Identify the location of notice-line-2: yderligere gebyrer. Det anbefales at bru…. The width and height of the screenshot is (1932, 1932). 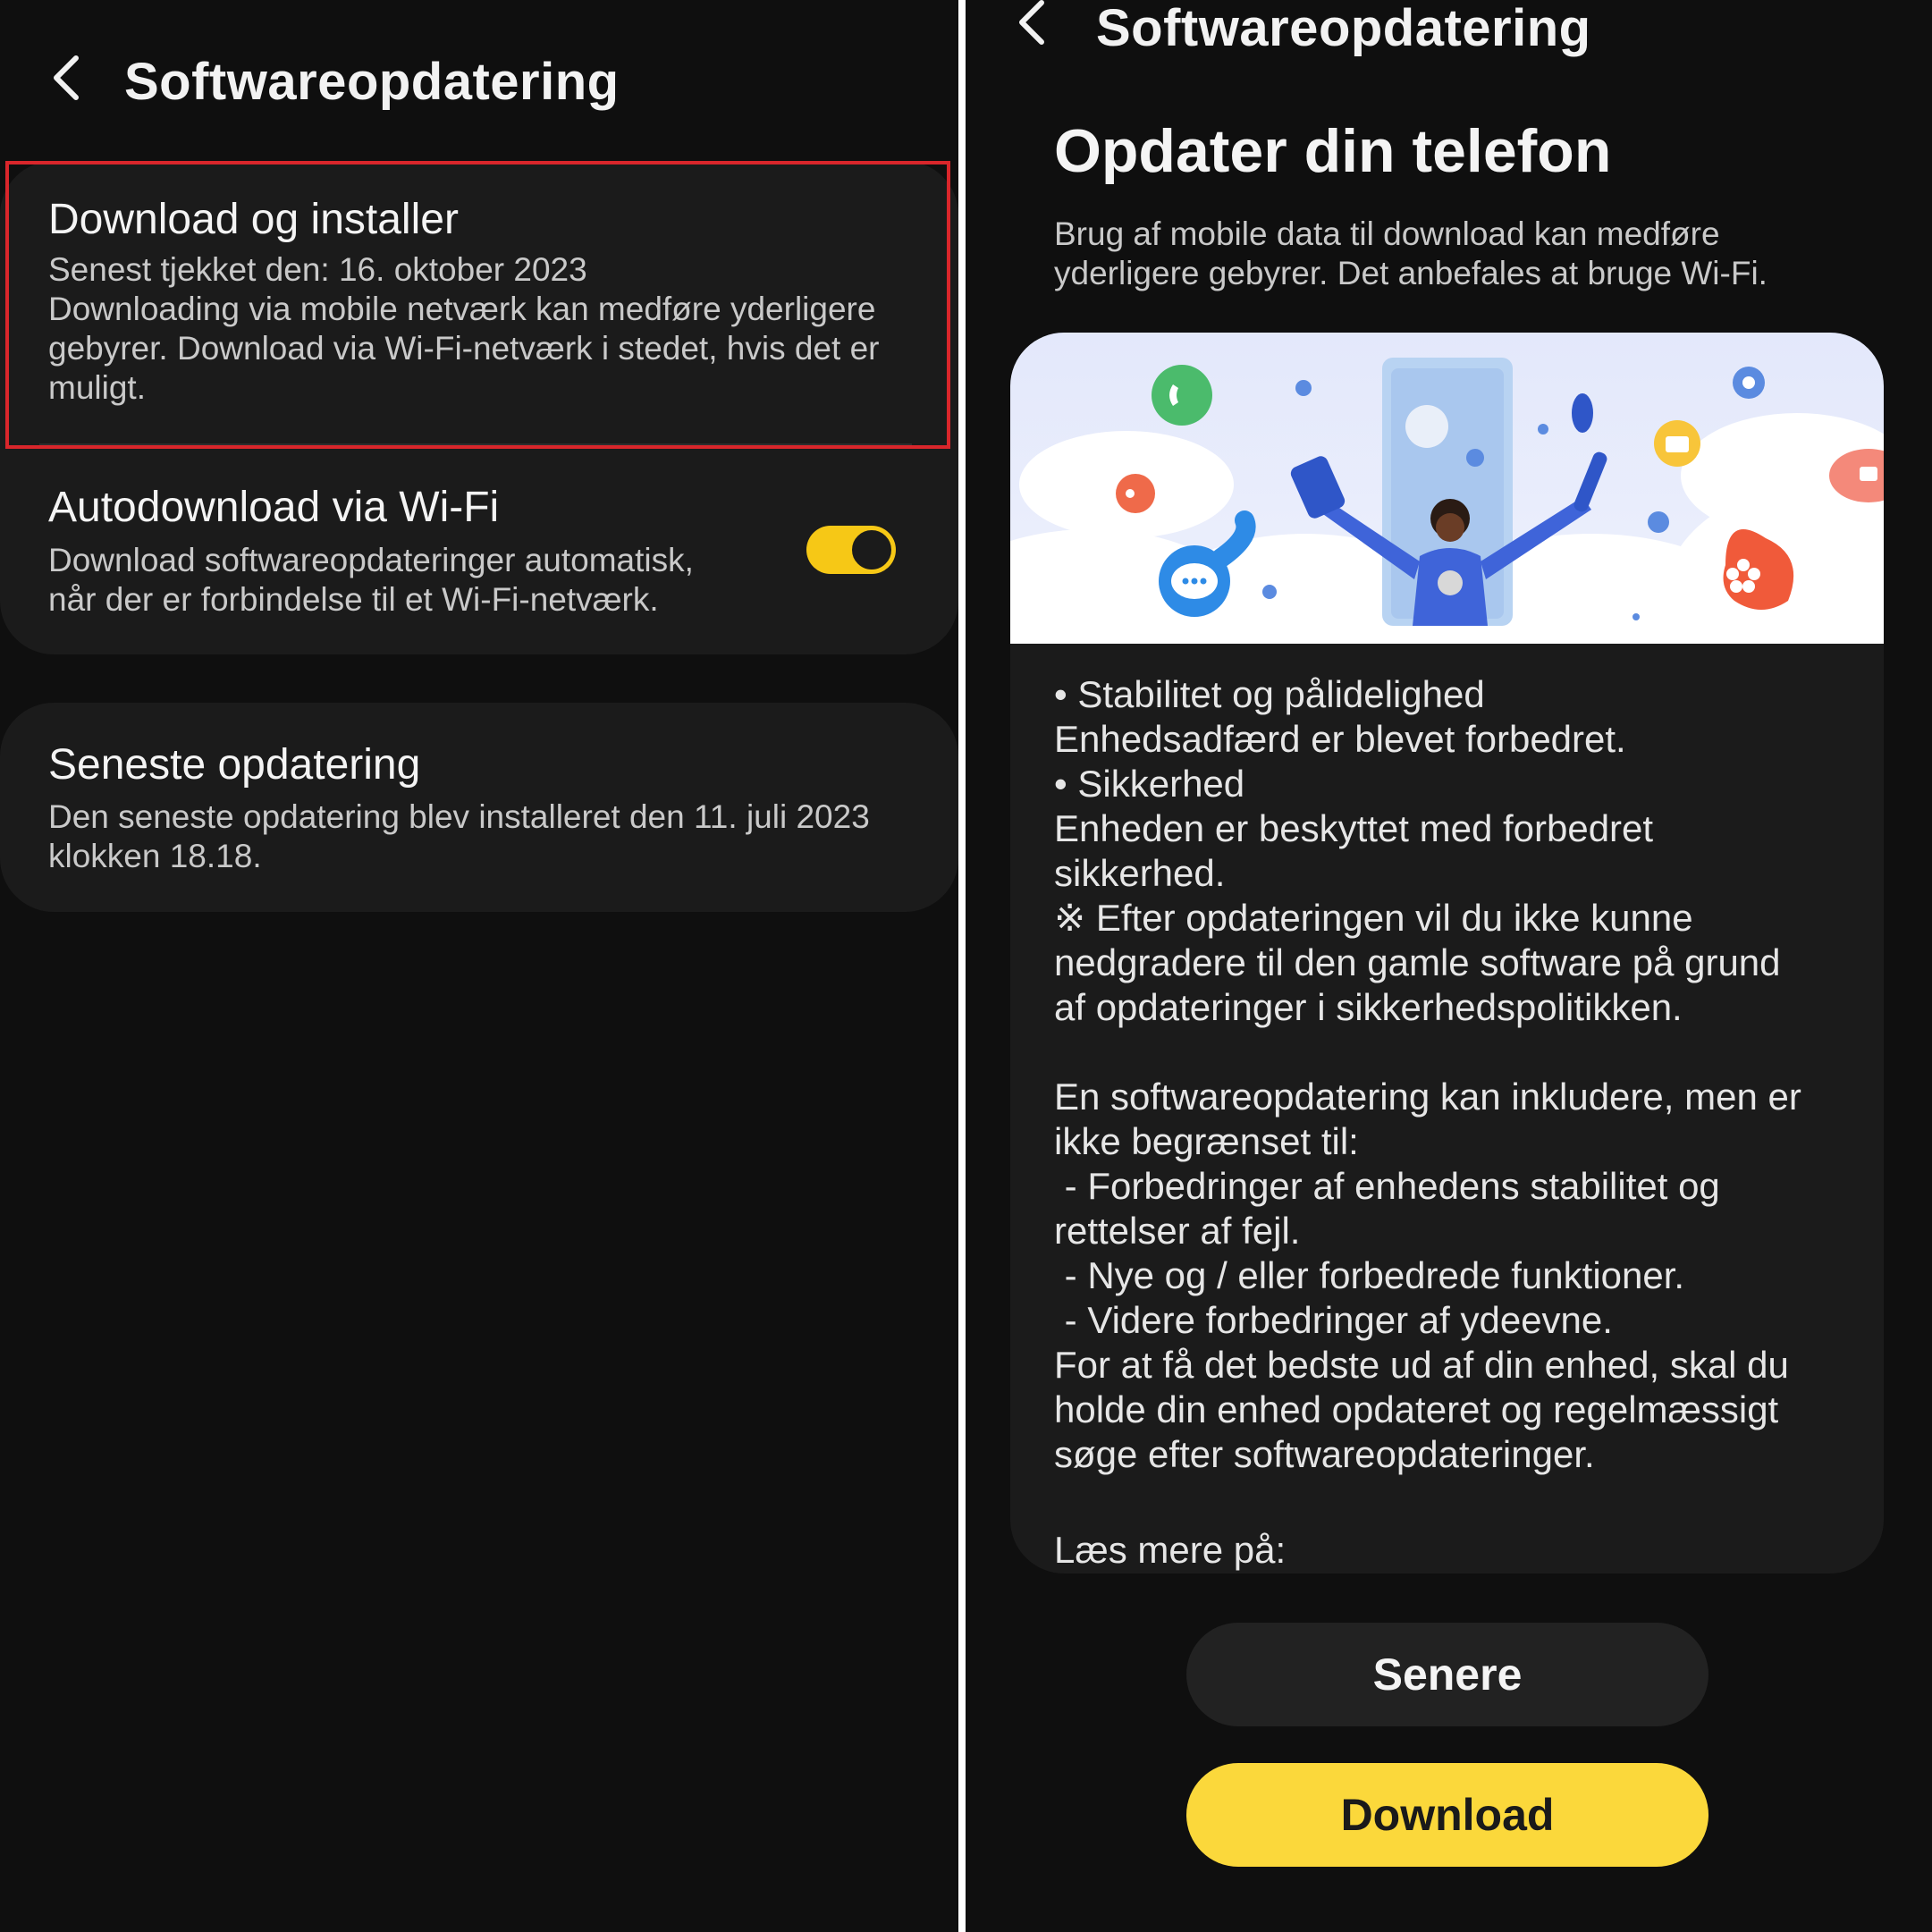
(1410, 273).